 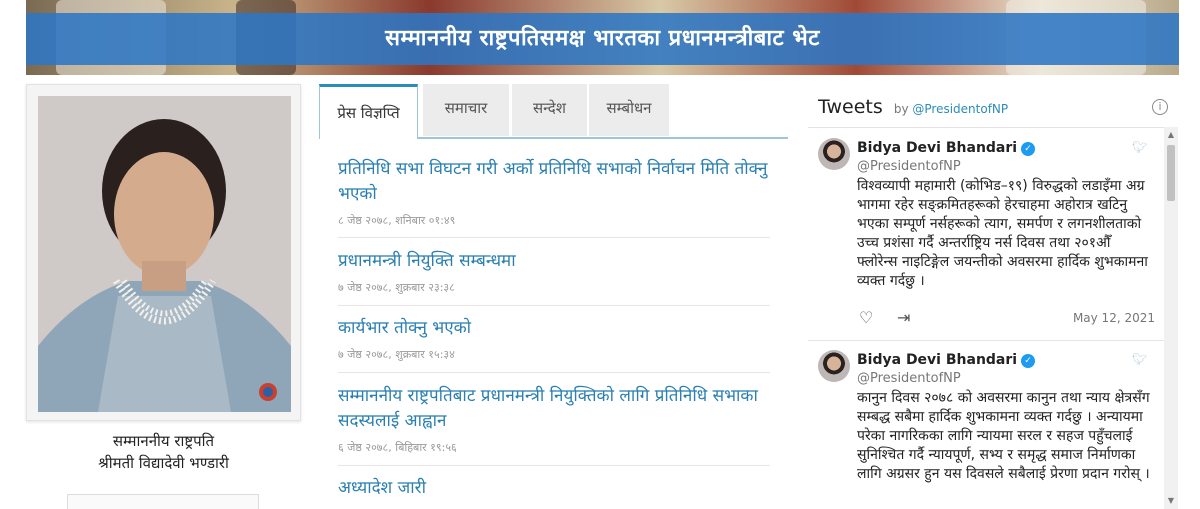 What do you see at coordinates (1114, 318) in the screenshot?
I see `tweet-date: May 12, 2021` at bounding box center [1114, 318].